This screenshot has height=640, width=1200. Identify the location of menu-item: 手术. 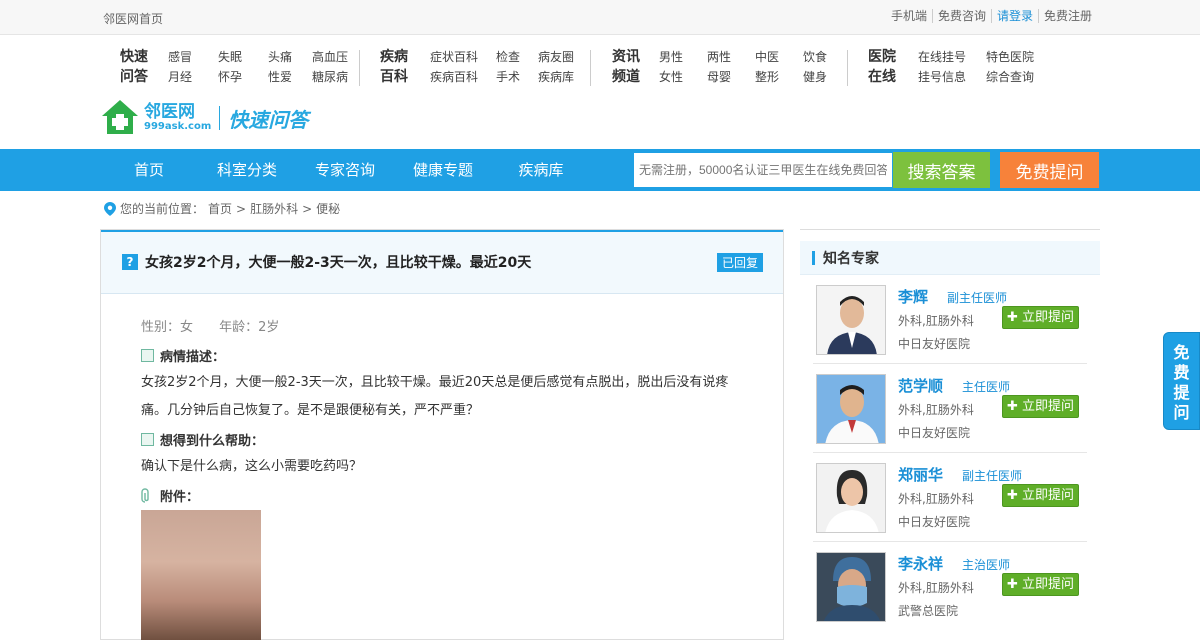
(517, 77).